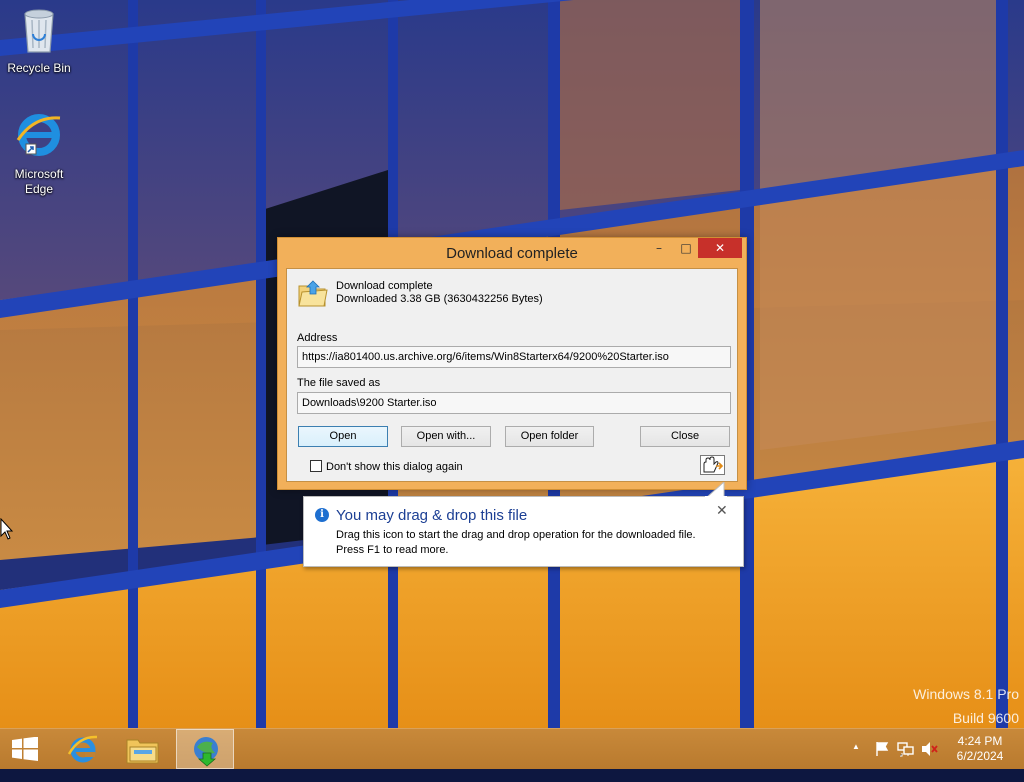 The image size is (1024, 782). Describe the element at coordinates (394, 467) in the screenshot. I see `dont-show-again-label: Don't show this dialog again` at that location.